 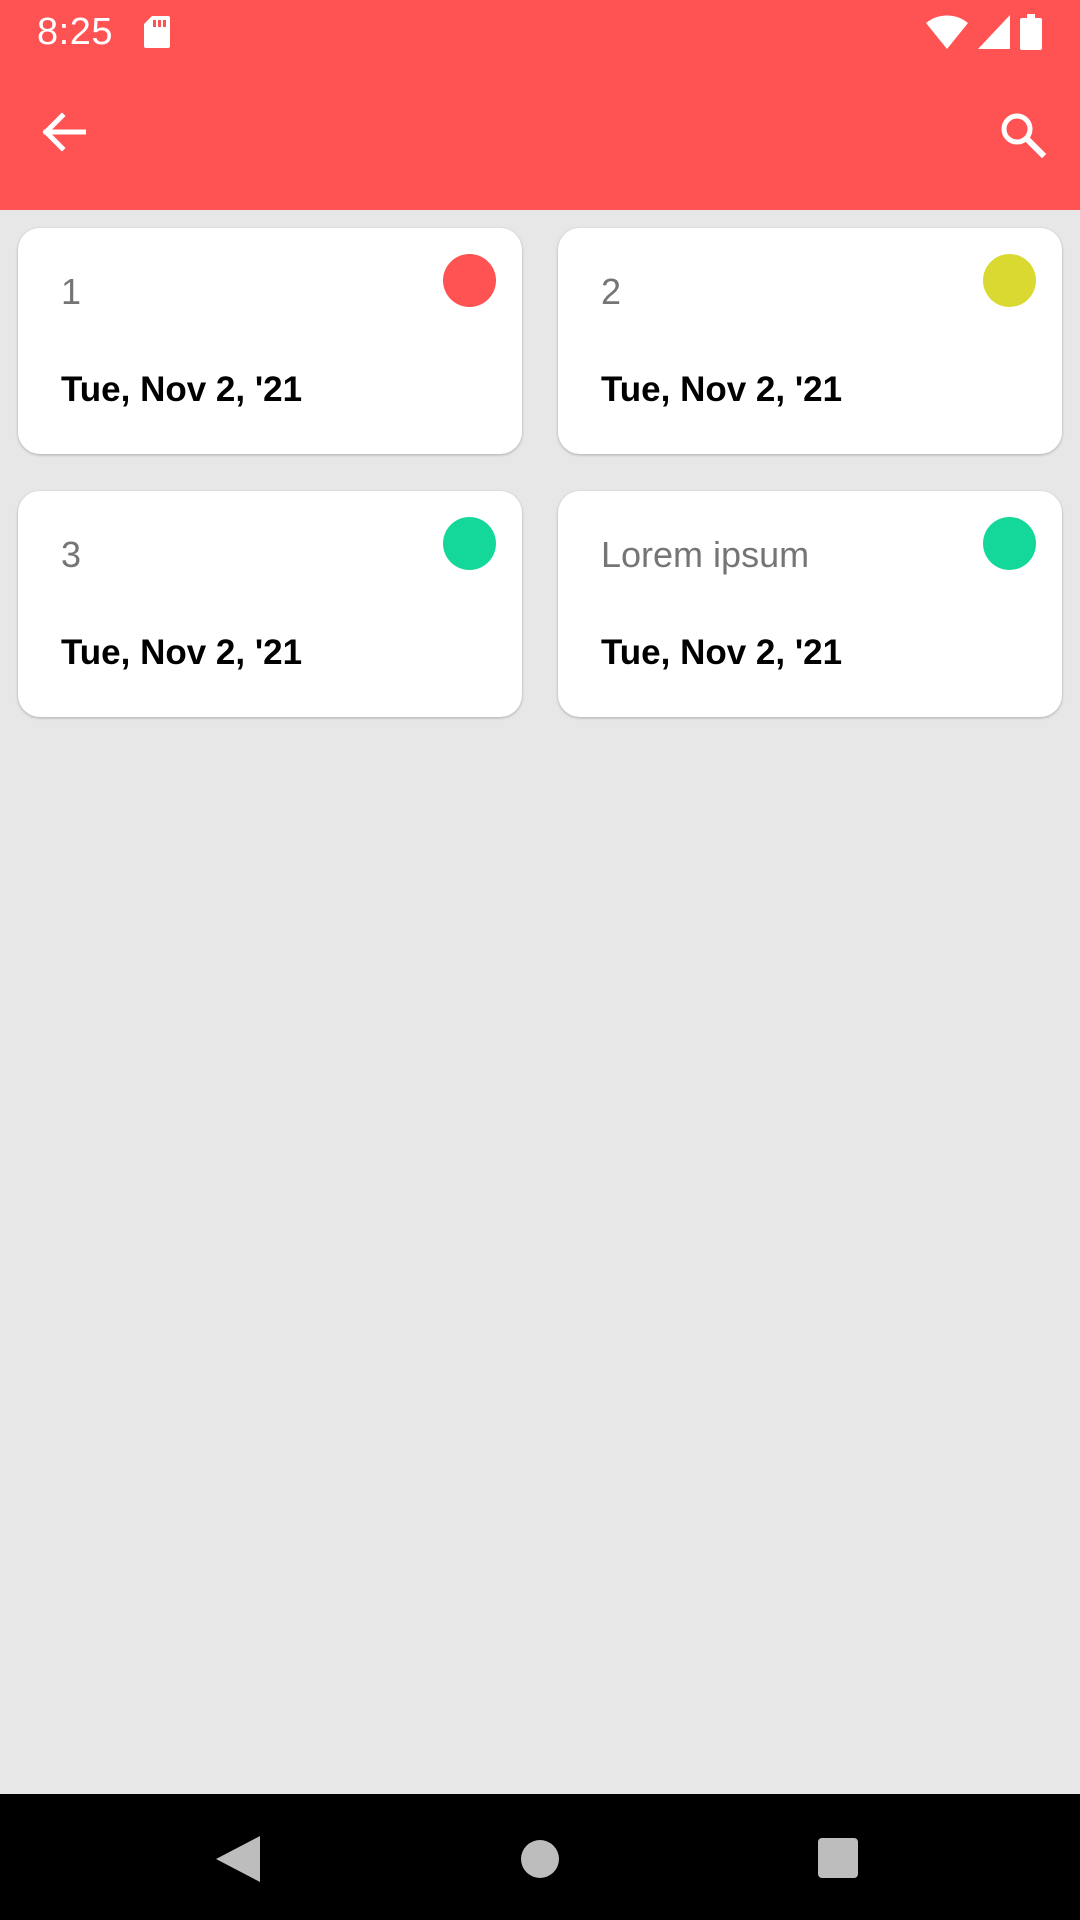 I want to click on cell-signal-icon, so click(x=994, y=32).